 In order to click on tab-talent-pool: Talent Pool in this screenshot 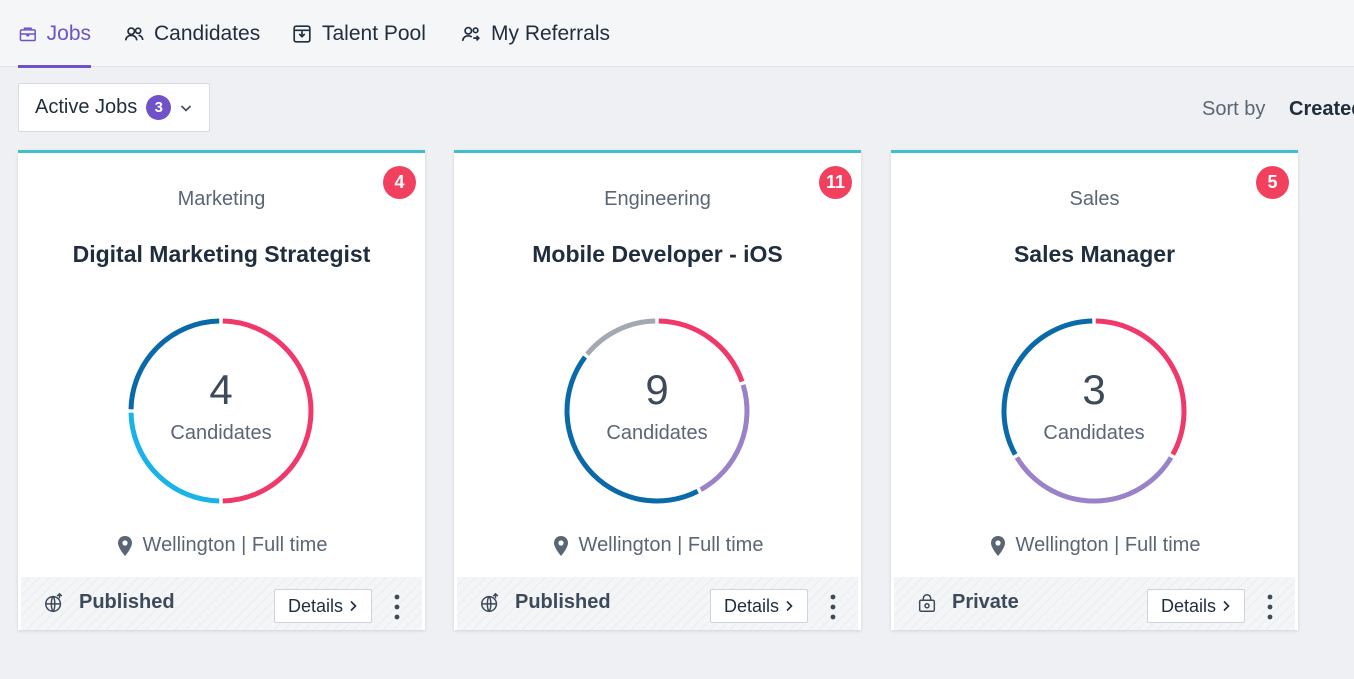, I will do `click(358, 33)`.